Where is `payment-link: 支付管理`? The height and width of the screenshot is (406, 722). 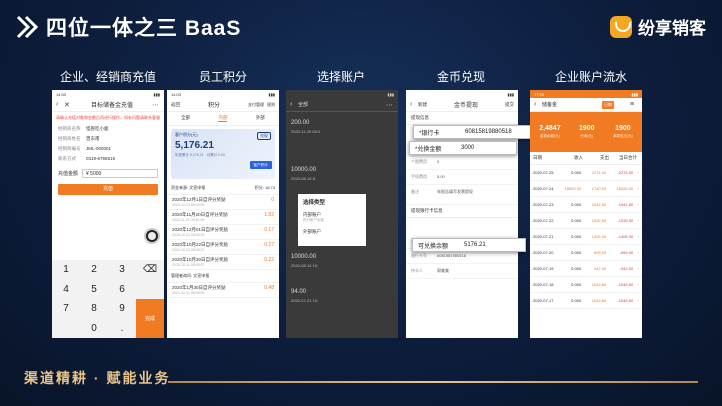
payment-link: 支付管理 is located at coordinates (256, 105).